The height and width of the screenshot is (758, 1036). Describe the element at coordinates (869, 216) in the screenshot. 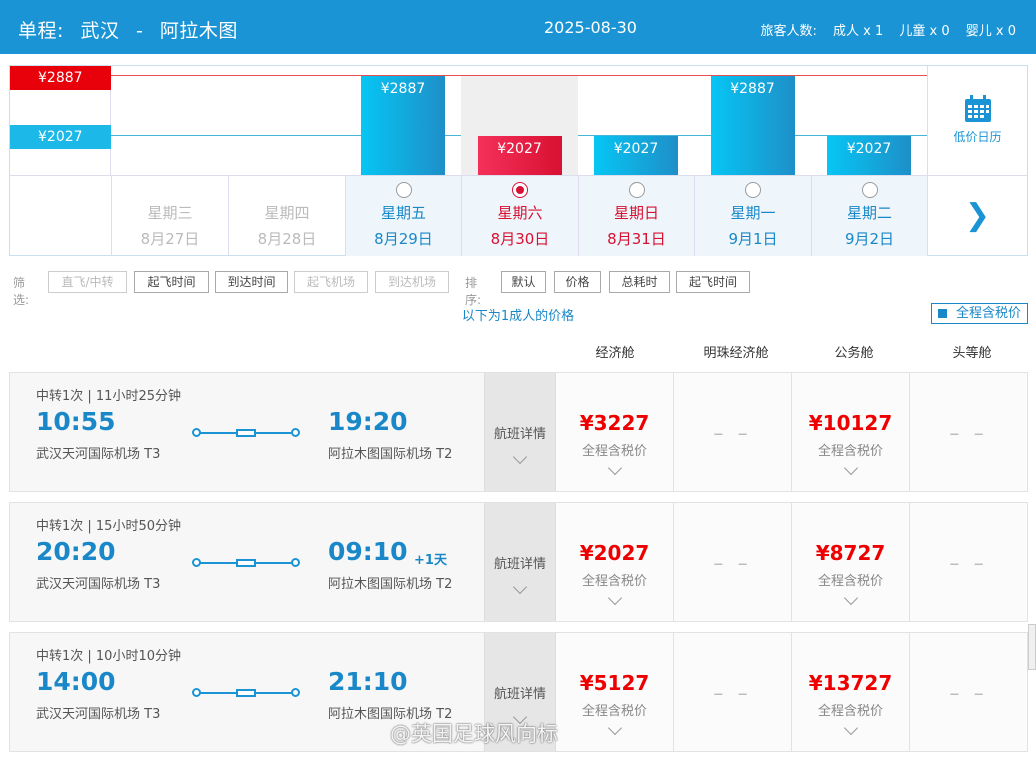

I see `date-cell-6: 星期二 9月2日` at that location.